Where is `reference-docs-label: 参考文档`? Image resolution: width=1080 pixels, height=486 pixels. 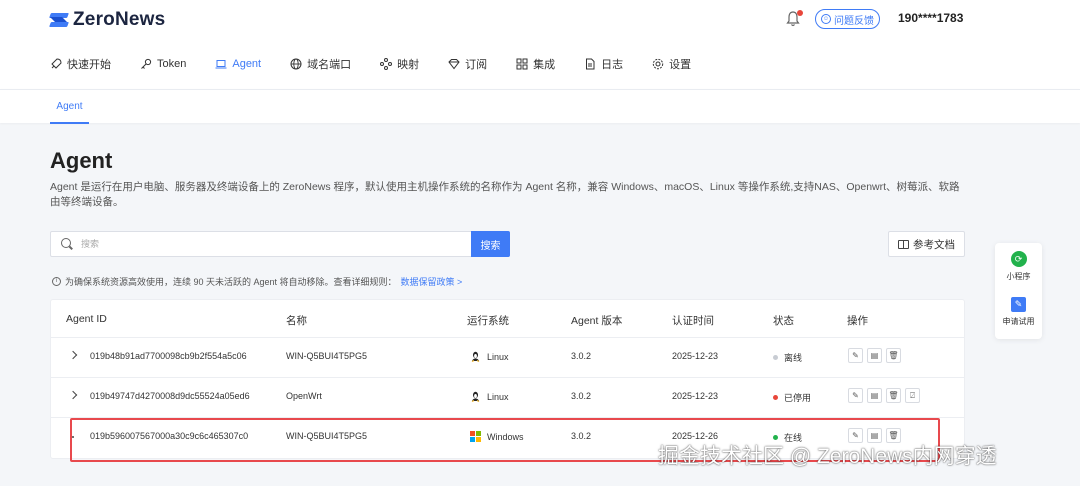 reference-docs-label: 参考文档 is located at coordinates (934, 244).